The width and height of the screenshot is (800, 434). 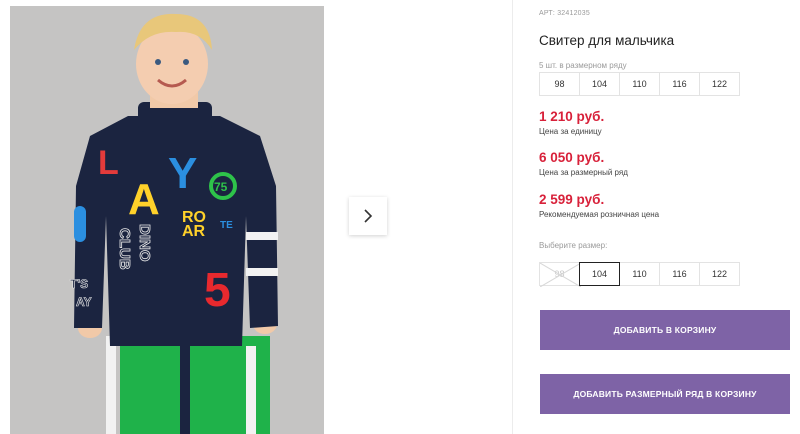 What do you see at coordinates (607, 40) in the screenshot?
I see `product-title: Свитер для мальчика` at bounding box center [607, 40].